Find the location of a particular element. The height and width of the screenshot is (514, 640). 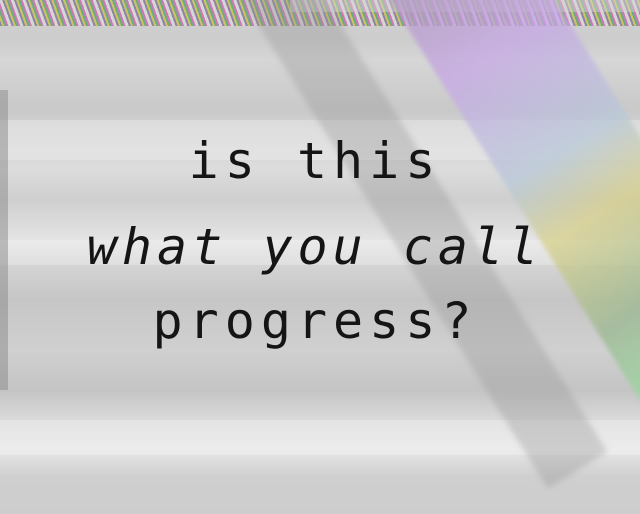

caption-line-1: is this is located at coordinates (315, 161).